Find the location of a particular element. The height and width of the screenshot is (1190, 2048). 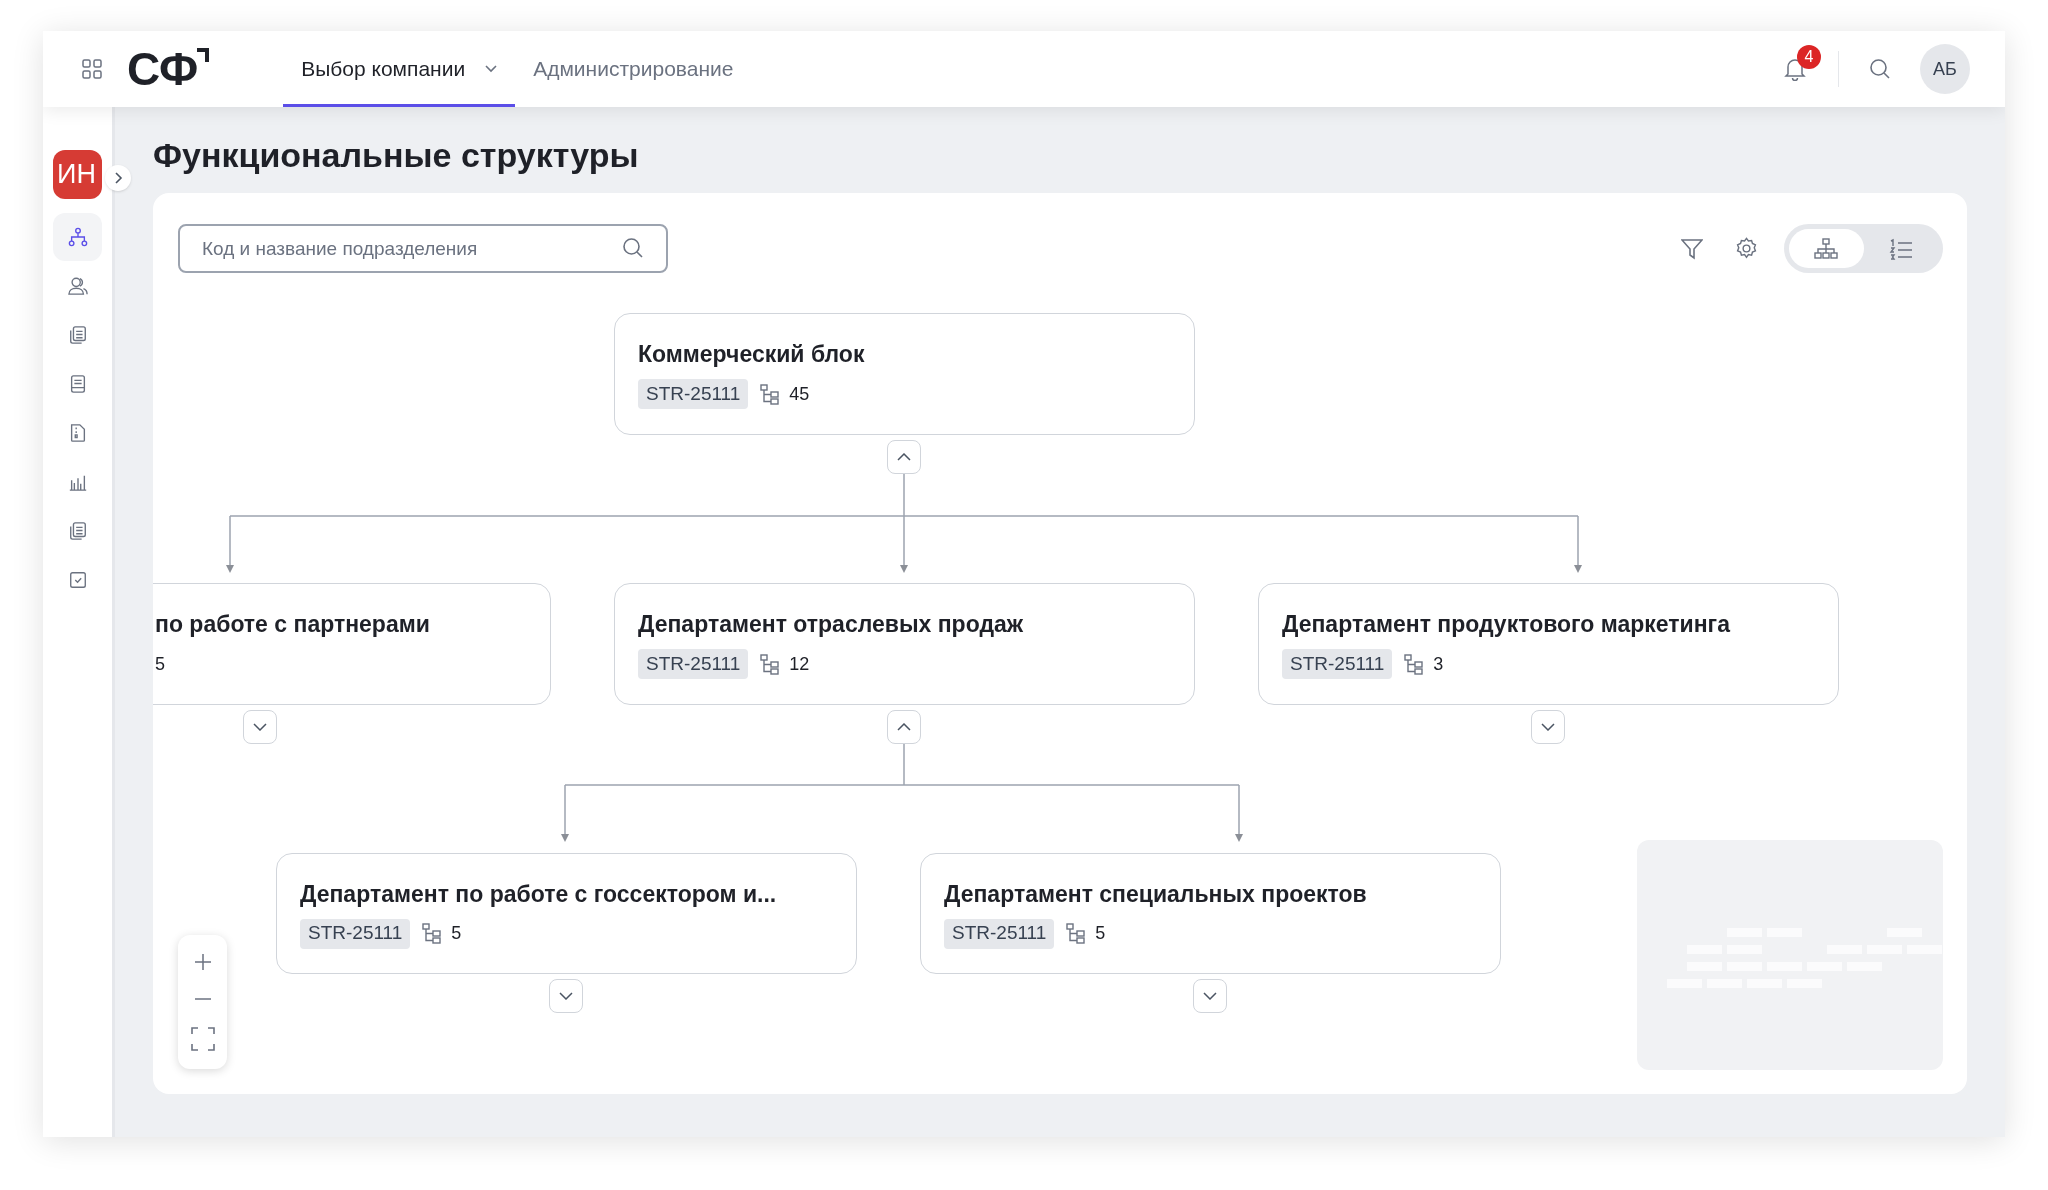

numbered-list-icon is located at coordinates (1900, 248).